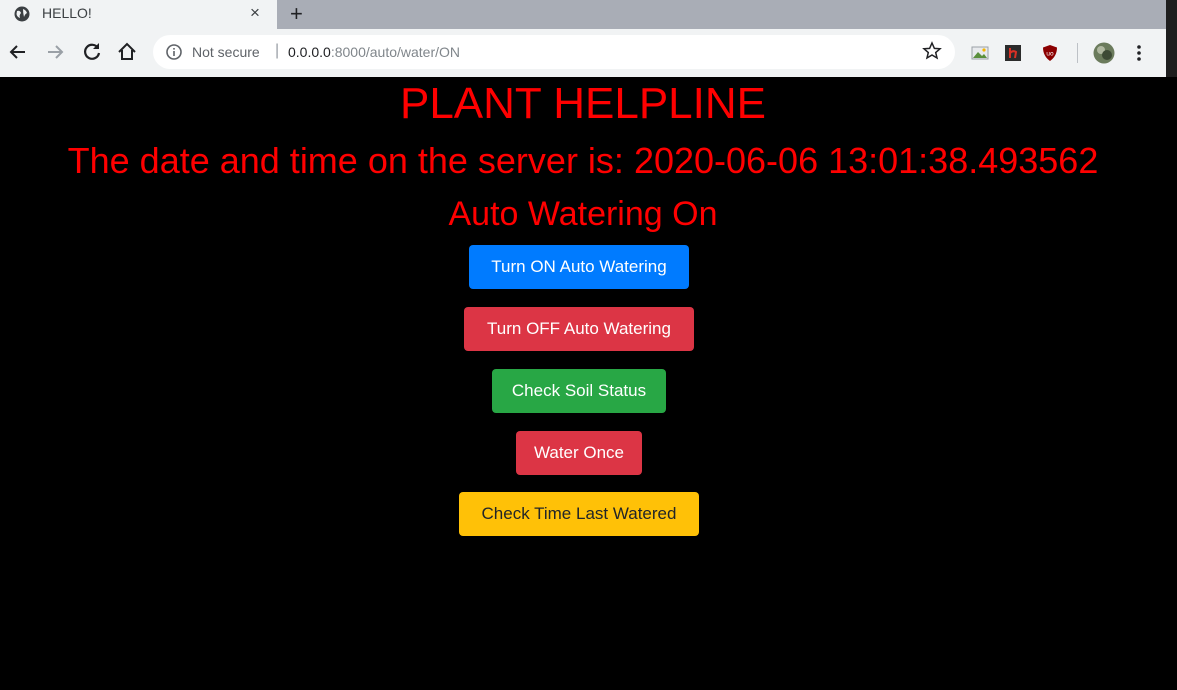 This screenshot has width=1177, height=690. I want to click on globe-icon, so click(22, 14).